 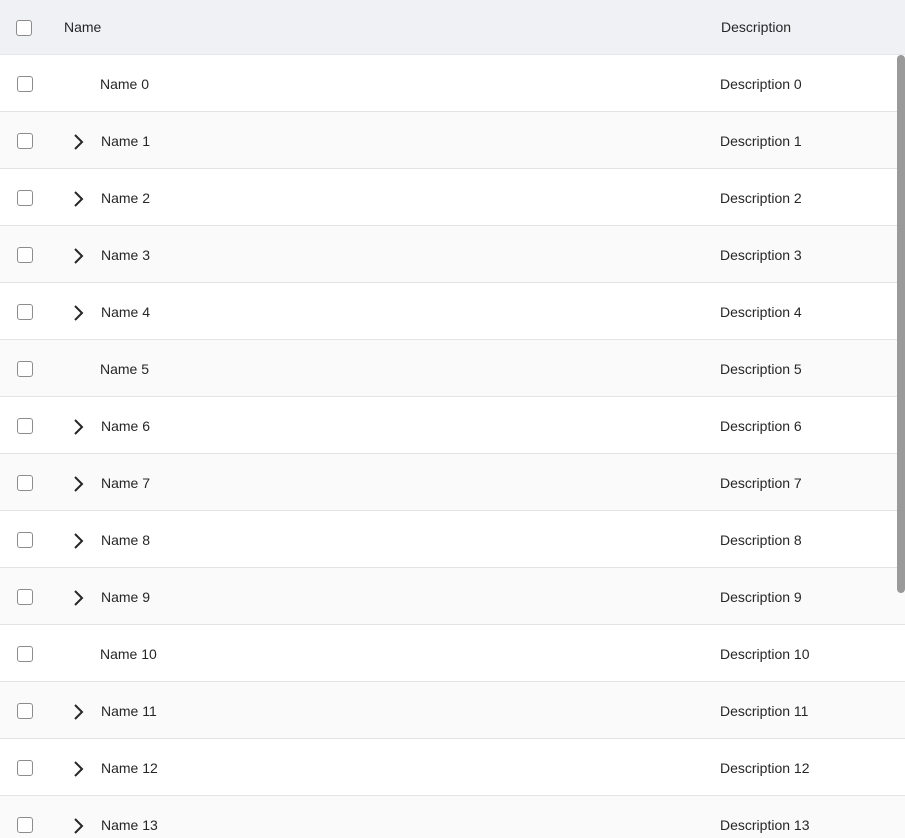 What do you see at coordinates (126, 198) in the screenshot?
I see `row-name: Name 2` at bounding box center [126, 198].